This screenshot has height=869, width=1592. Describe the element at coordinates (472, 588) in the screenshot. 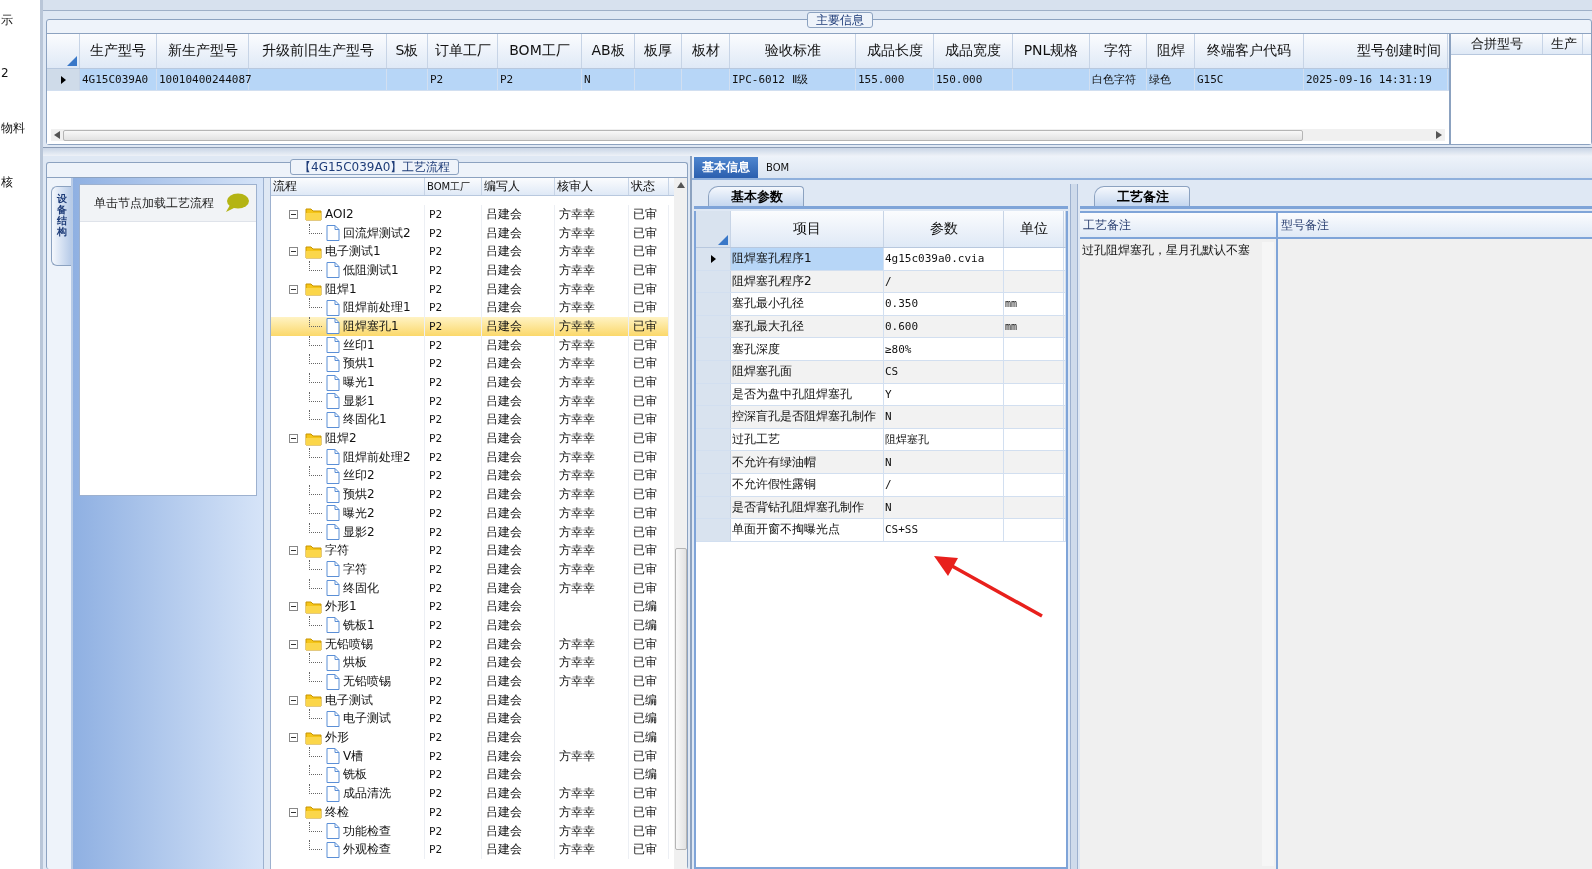

I see `tree-row: 终固化 P2 吕建会 方幸幸 已审` at that location.